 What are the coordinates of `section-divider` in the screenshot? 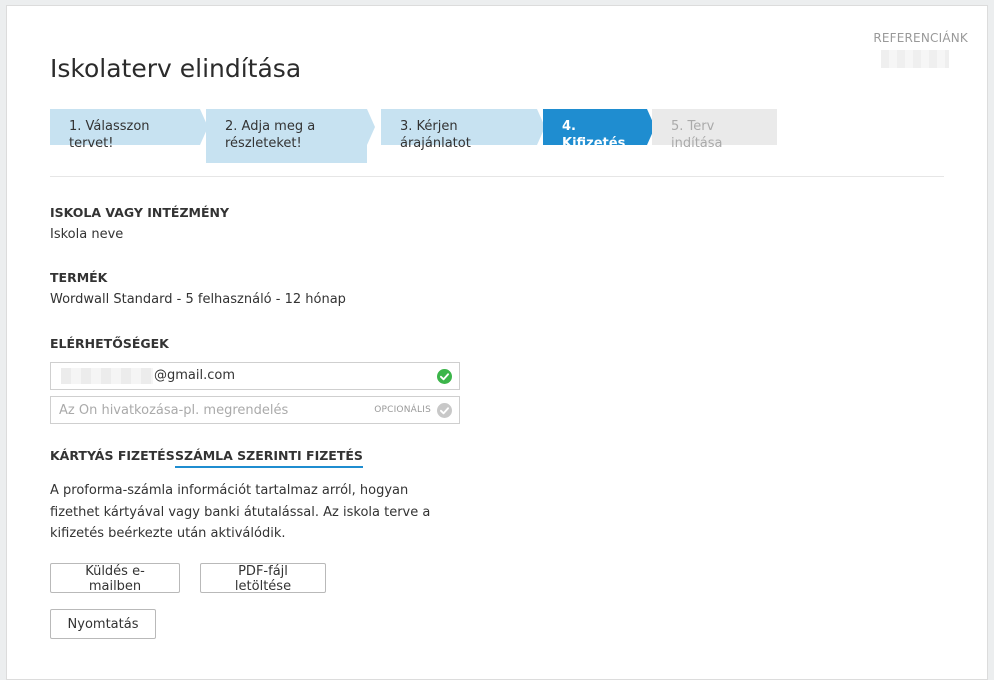 It's located at (497, 176).